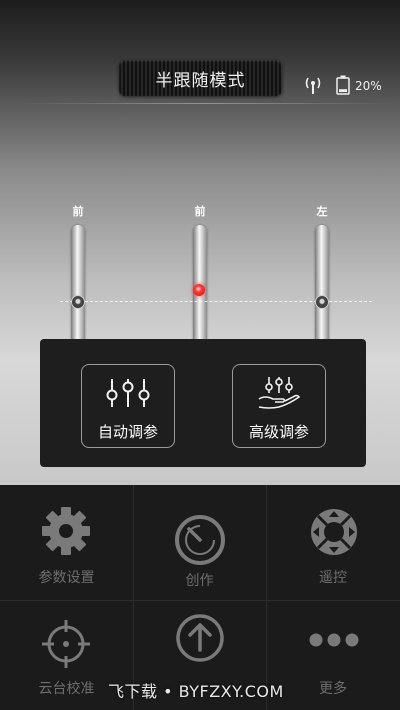  I want to click on menu-label-create: 创作, so click(199, 581).